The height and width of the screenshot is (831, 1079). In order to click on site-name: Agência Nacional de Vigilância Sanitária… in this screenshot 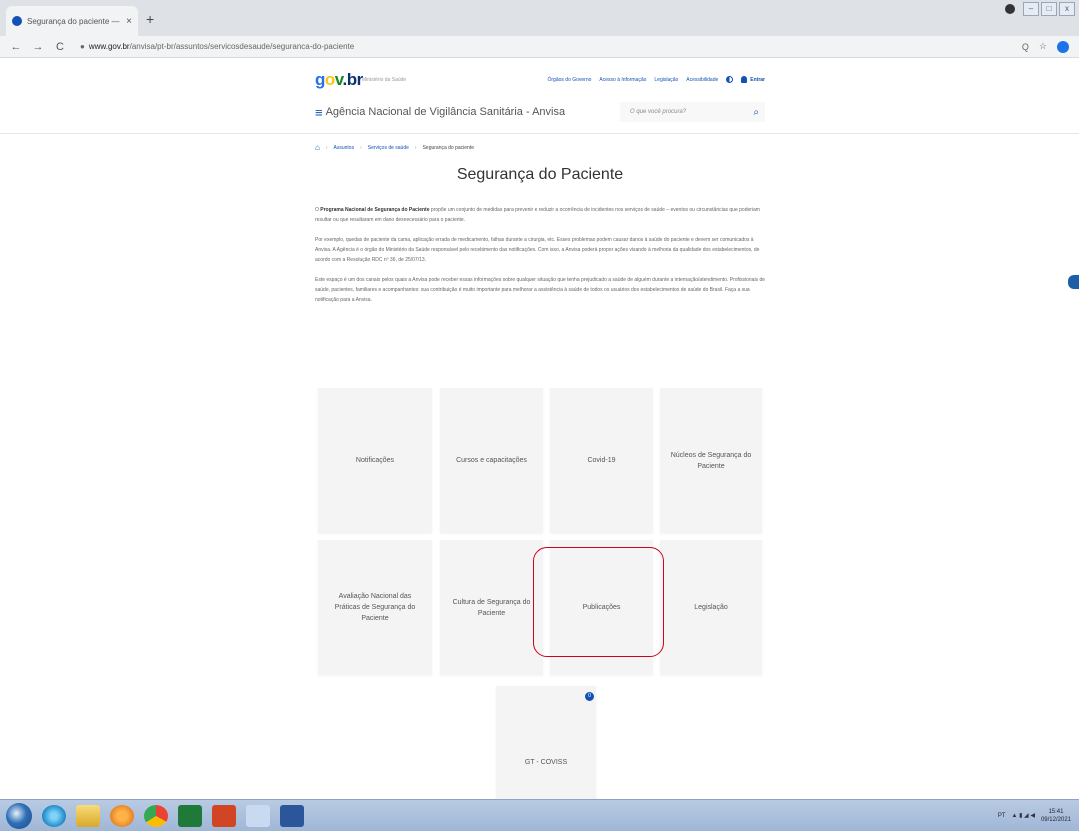, I will do `click(446, 112)`.